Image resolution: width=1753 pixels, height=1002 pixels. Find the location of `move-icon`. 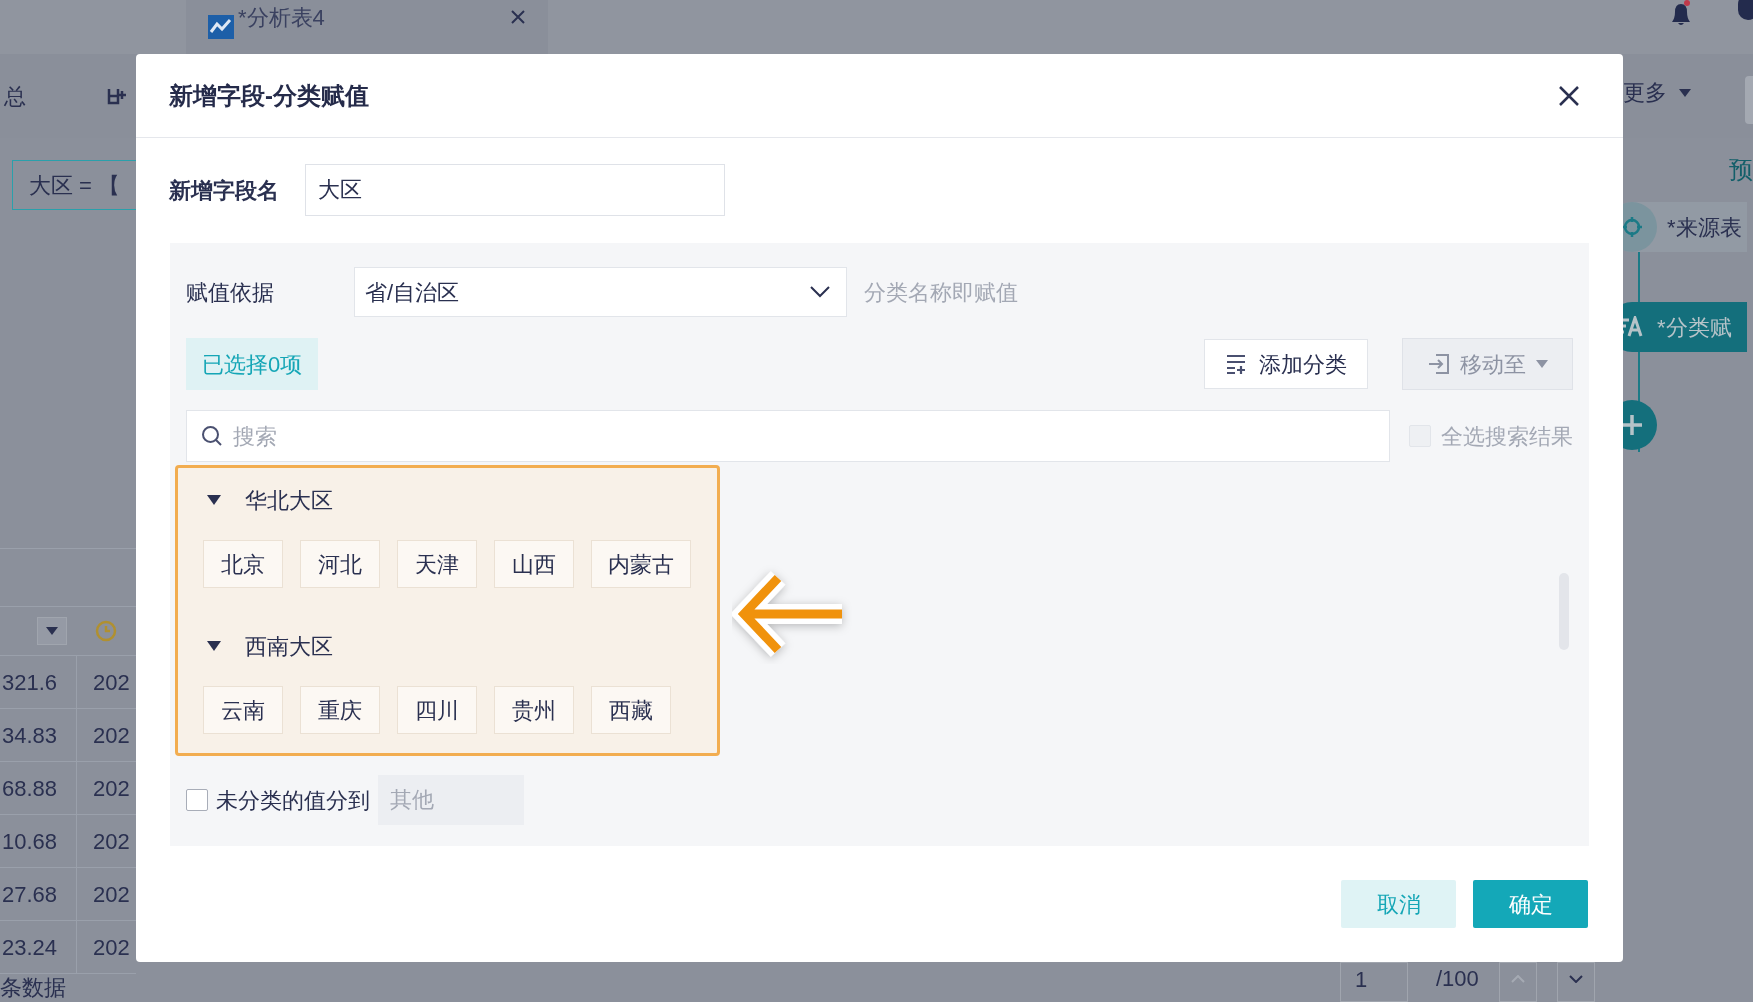

move-icon is located at coordinates (1438, 364).